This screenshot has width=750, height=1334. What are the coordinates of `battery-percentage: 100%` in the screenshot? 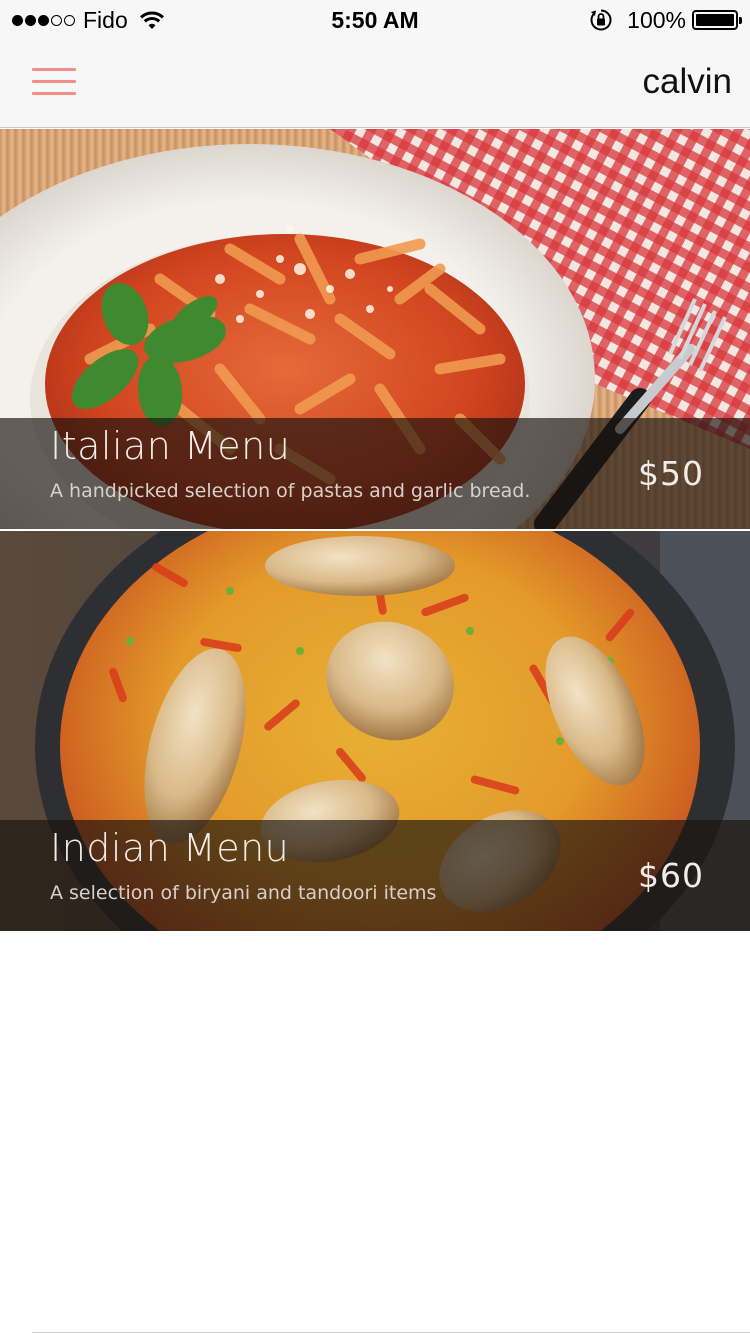 It's located at (656, 19).